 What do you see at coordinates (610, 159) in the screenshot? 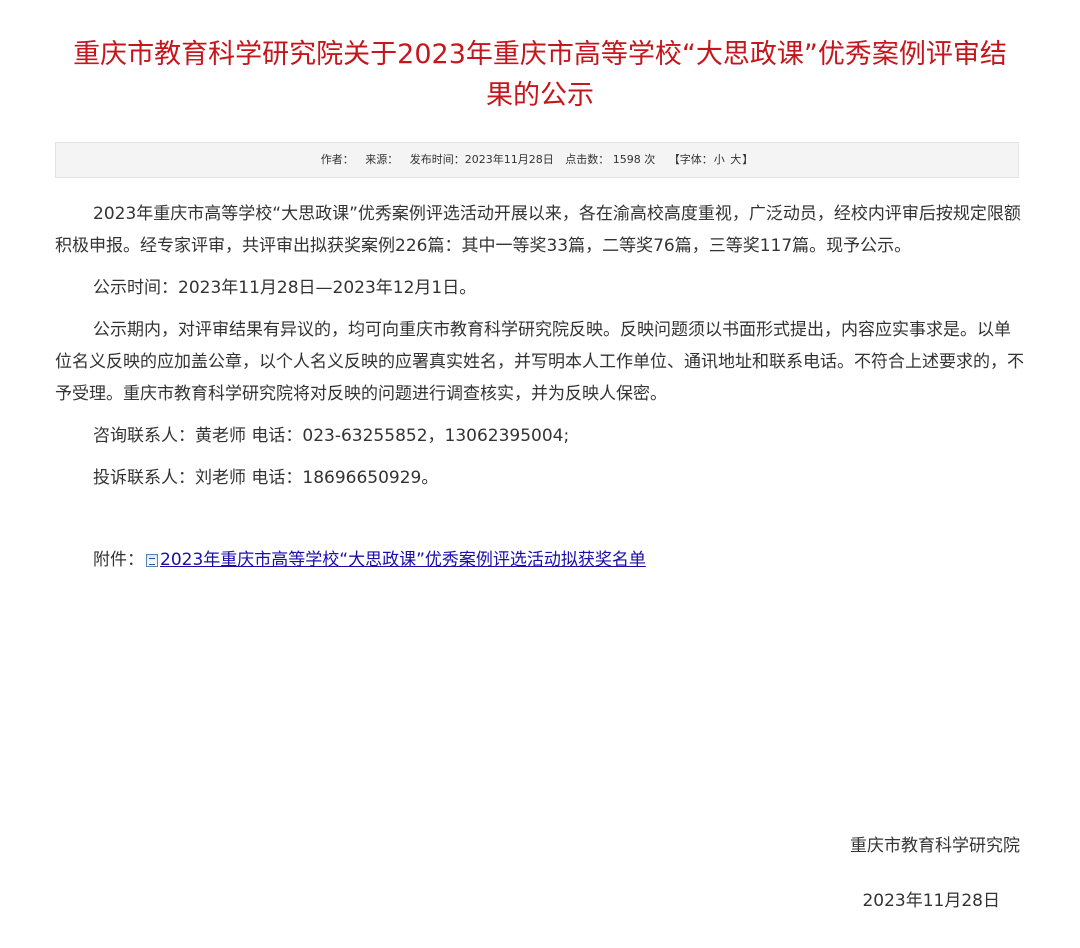
I see `click-count: 点击数： 1598 次` at bounding box center [610, 159].